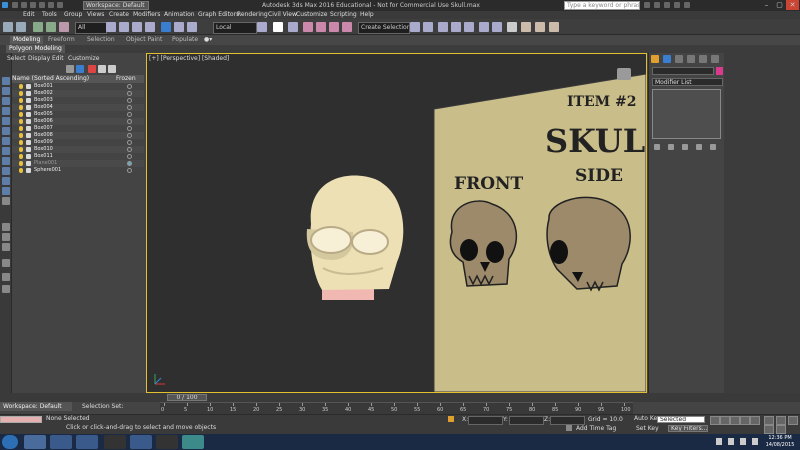 This screenshot has width=800, height=450. I want to click on pin-icon, so click(102, 69).